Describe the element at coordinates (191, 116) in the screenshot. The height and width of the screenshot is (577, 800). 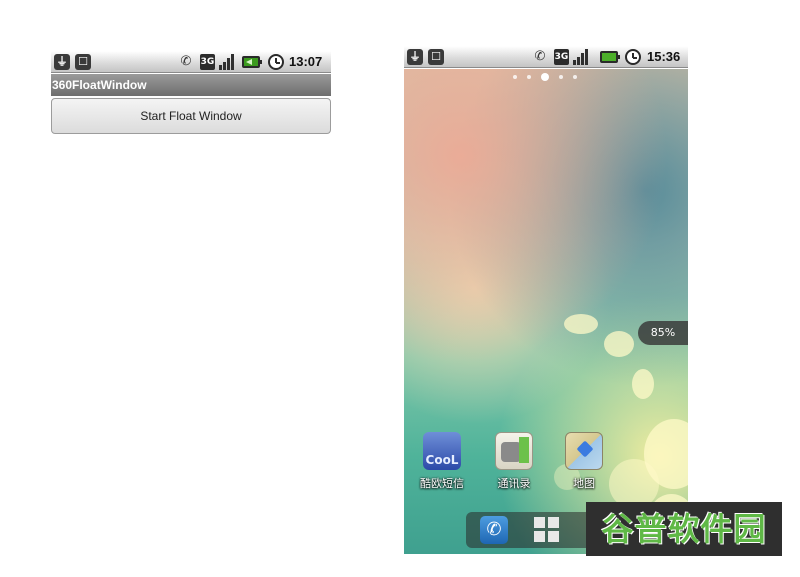
I see `start-float-window-button: Start Float Window` at that location.